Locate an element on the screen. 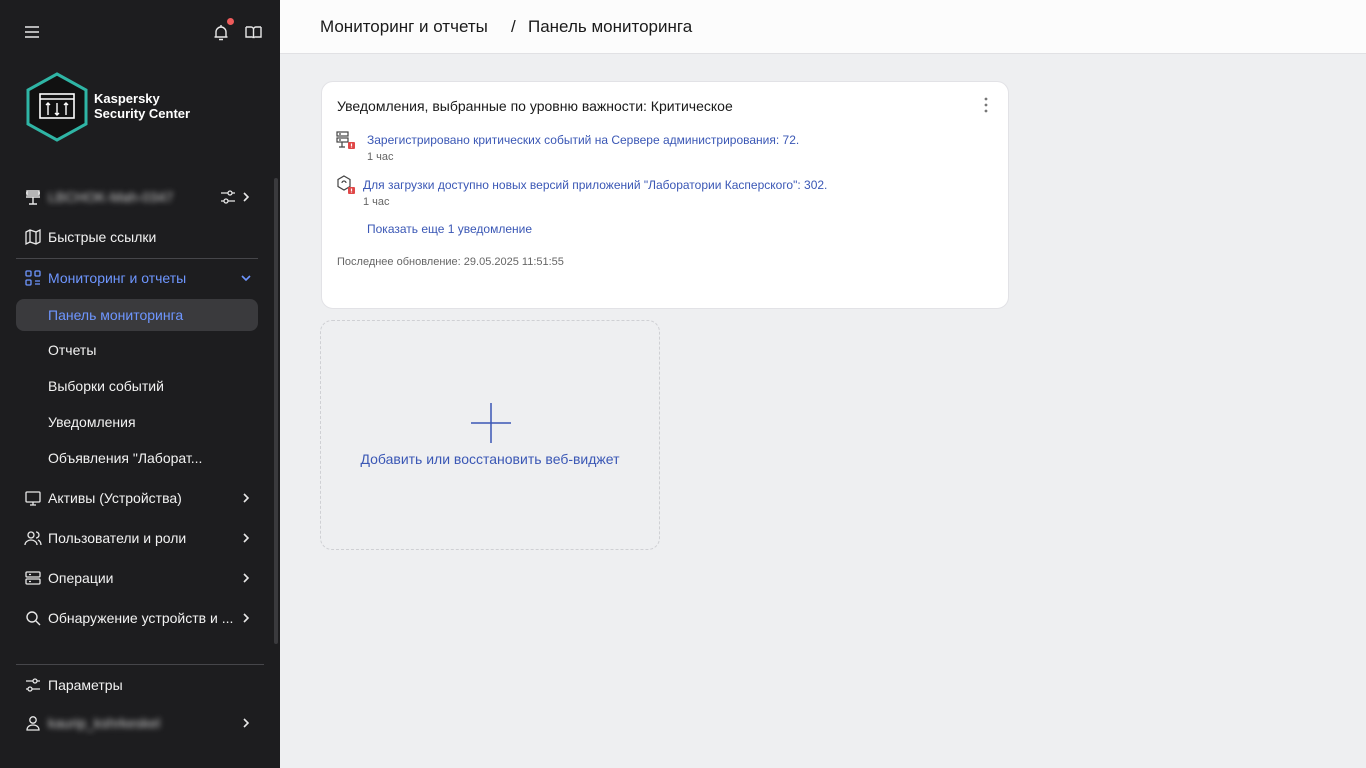 The width and height of the screenshot is (1366, 768). bell-icon is located at coordinates (221, 32).